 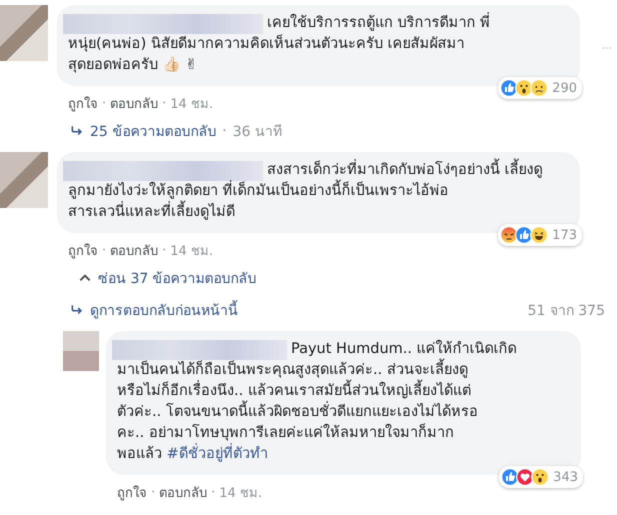 What do you see at coordinates (539, 88) in the screenshot?
I see `sad-face-icon` at bounding box center [539, 88].